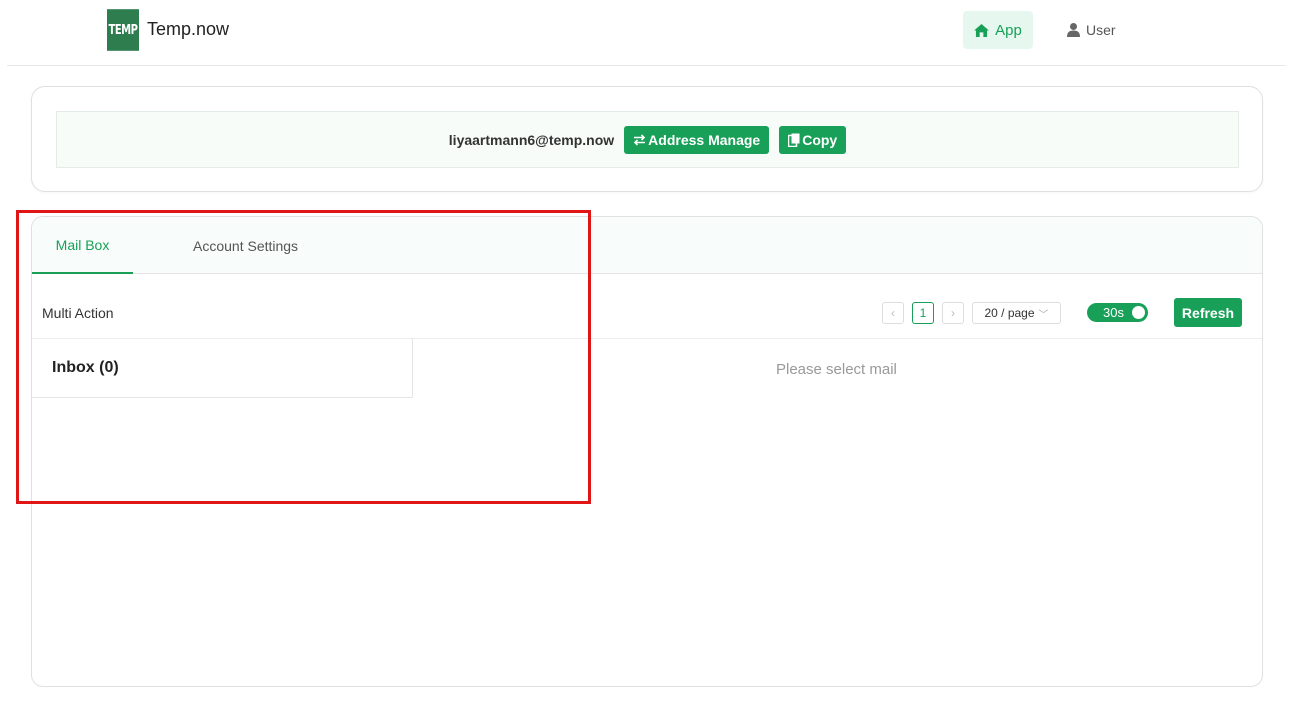  What do you see at coordinates (531, 139) in the screenshot?
I see `email-address: liyaartmann6@temp.now` at bounding box center [531, 139].